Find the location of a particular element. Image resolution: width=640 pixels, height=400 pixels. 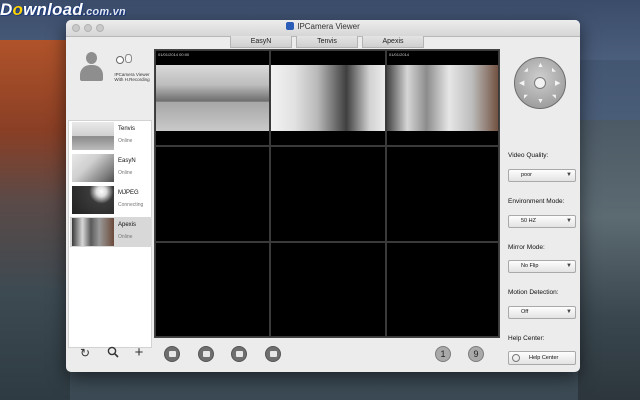

window-title: IPCamera Viewer is located at coordinates (323, 26).